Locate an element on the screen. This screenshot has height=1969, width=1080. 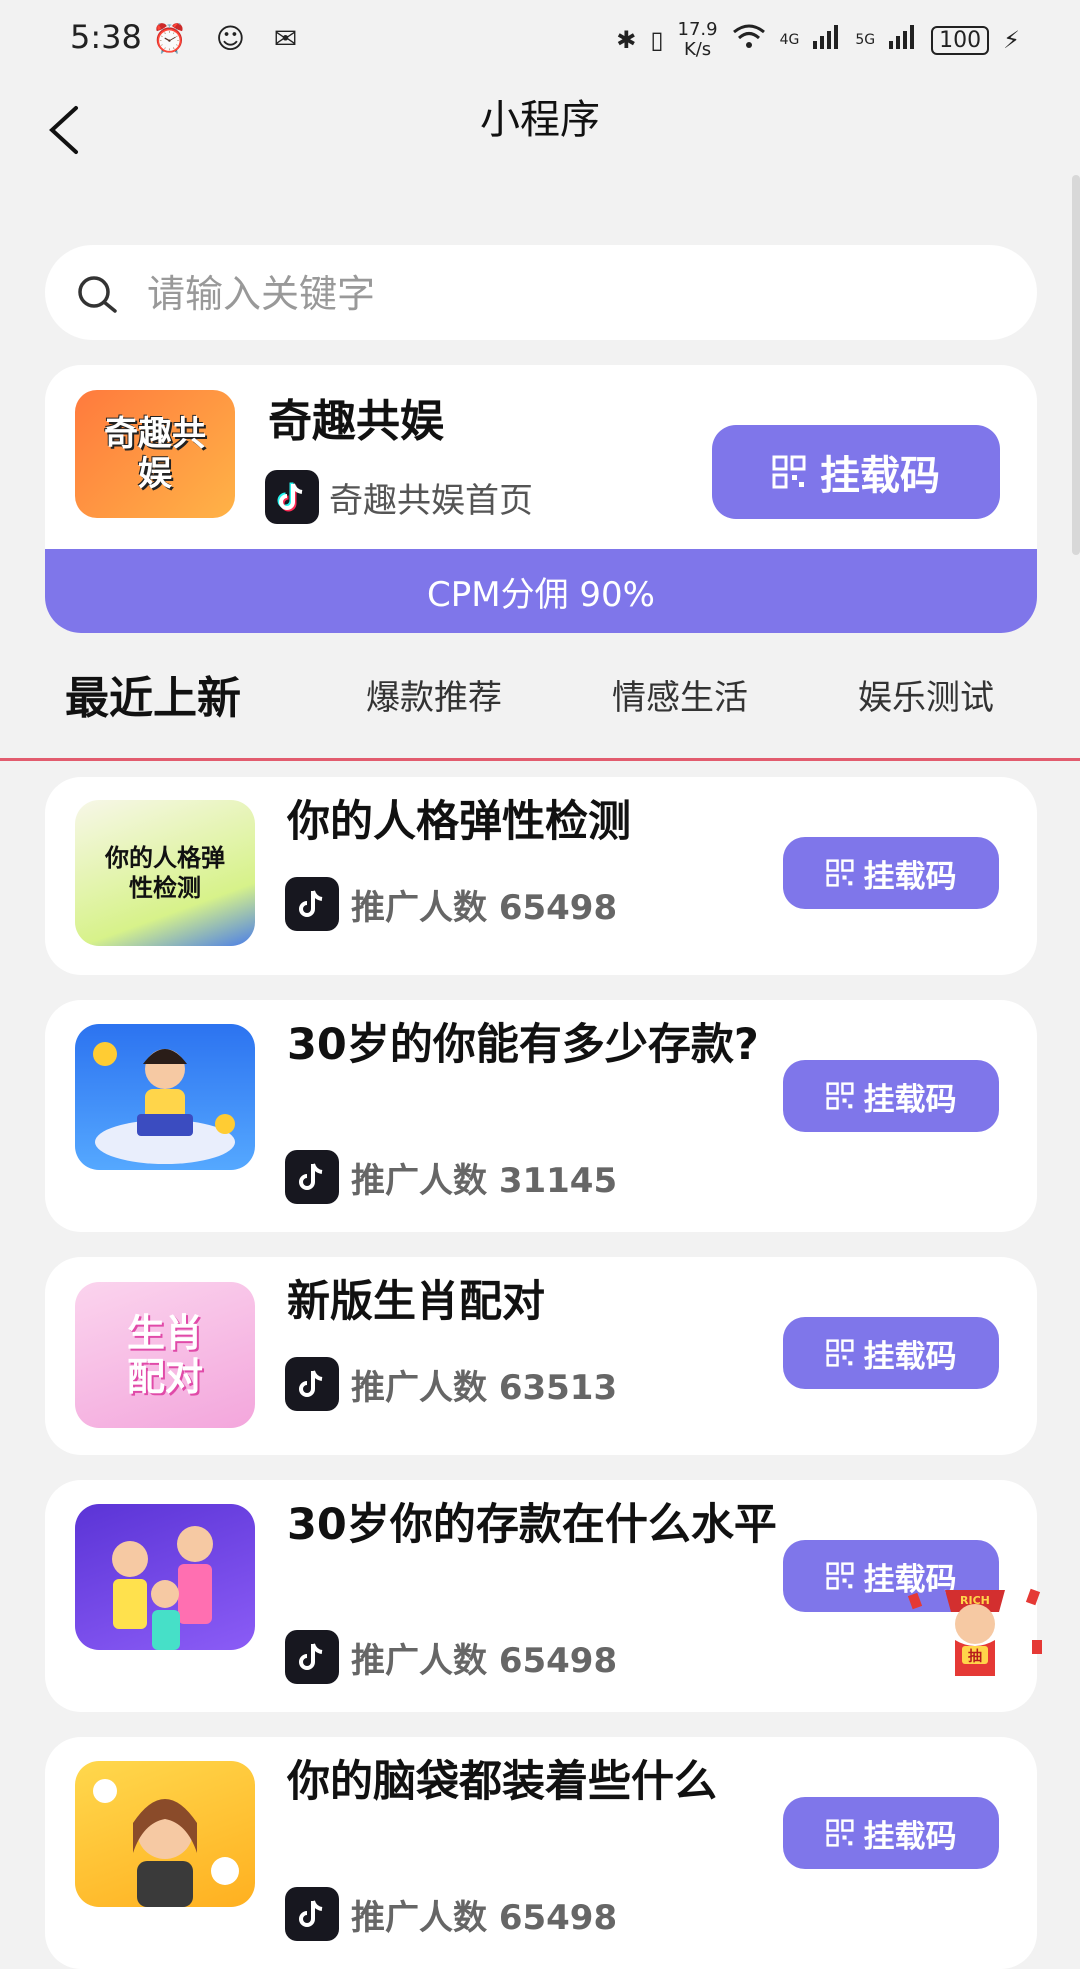
list-item: 生肖配对 新版生肖配对 推广人数 63513 挂载码 is located at coordinates (541, 1356).